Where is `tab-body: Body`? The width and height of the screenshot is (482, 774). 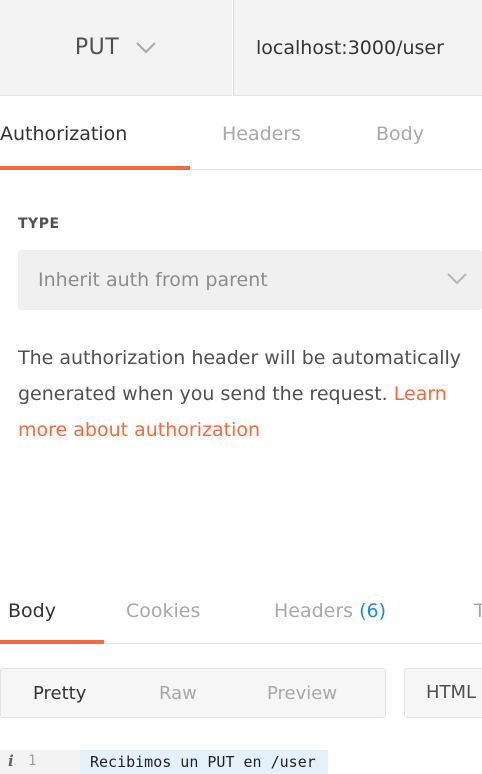 tab-body: Body is located at coordinates (400, 132).